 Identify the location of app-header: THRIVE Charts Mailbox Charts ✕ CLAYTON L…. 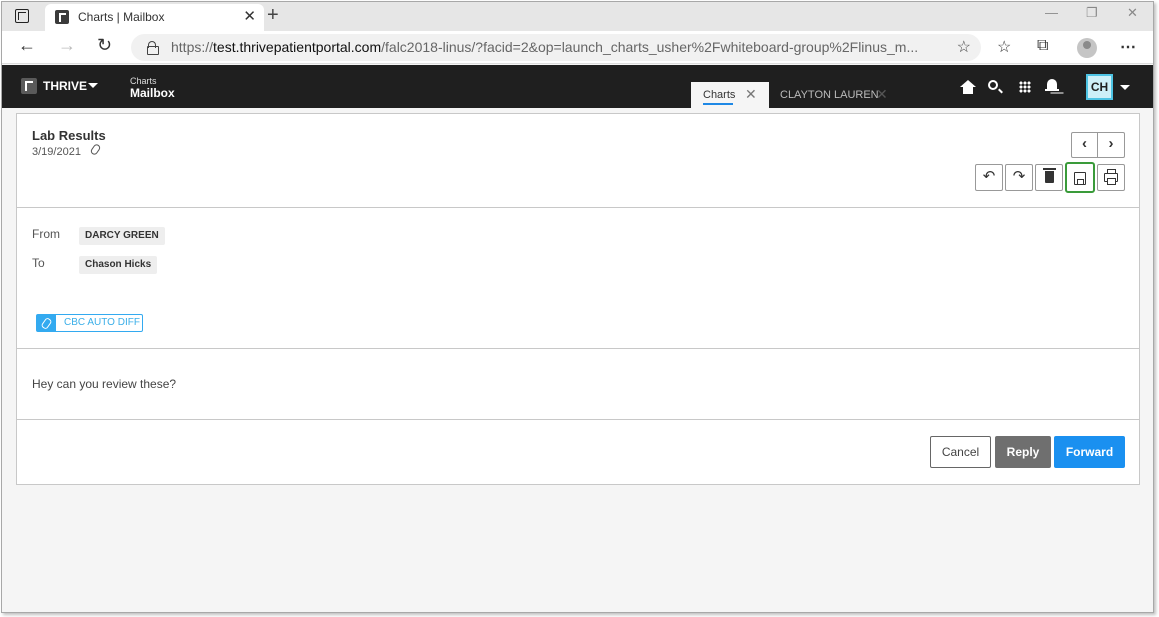
(577, 86).